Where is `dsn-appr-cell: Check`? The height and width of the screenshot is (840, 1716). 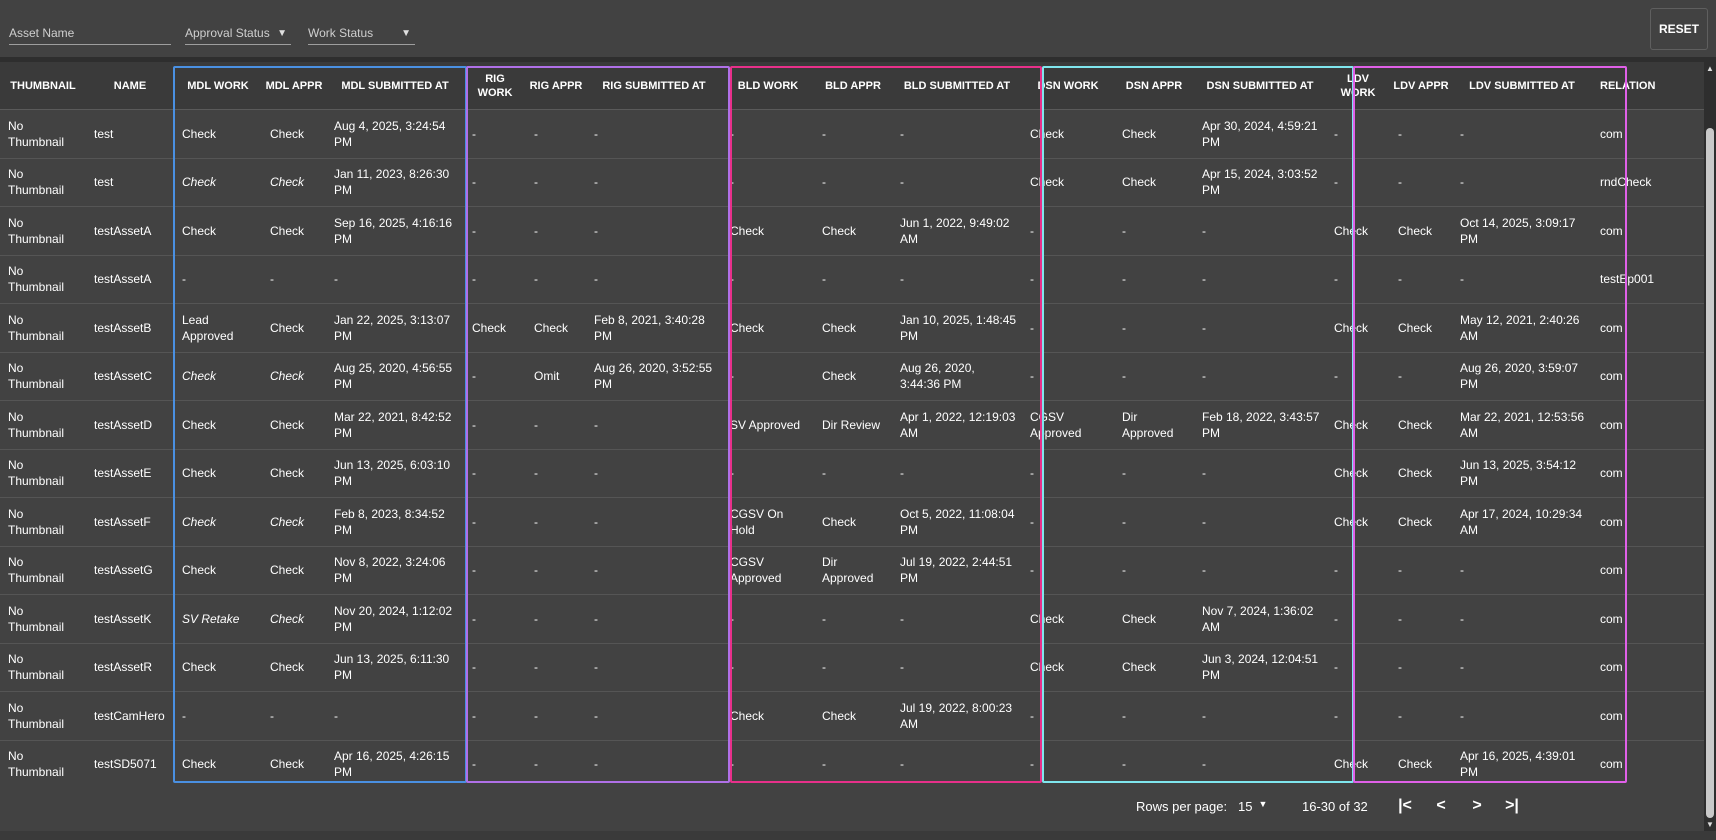
dsn-appr-cell: Check is located at coordinates (1154, 134).